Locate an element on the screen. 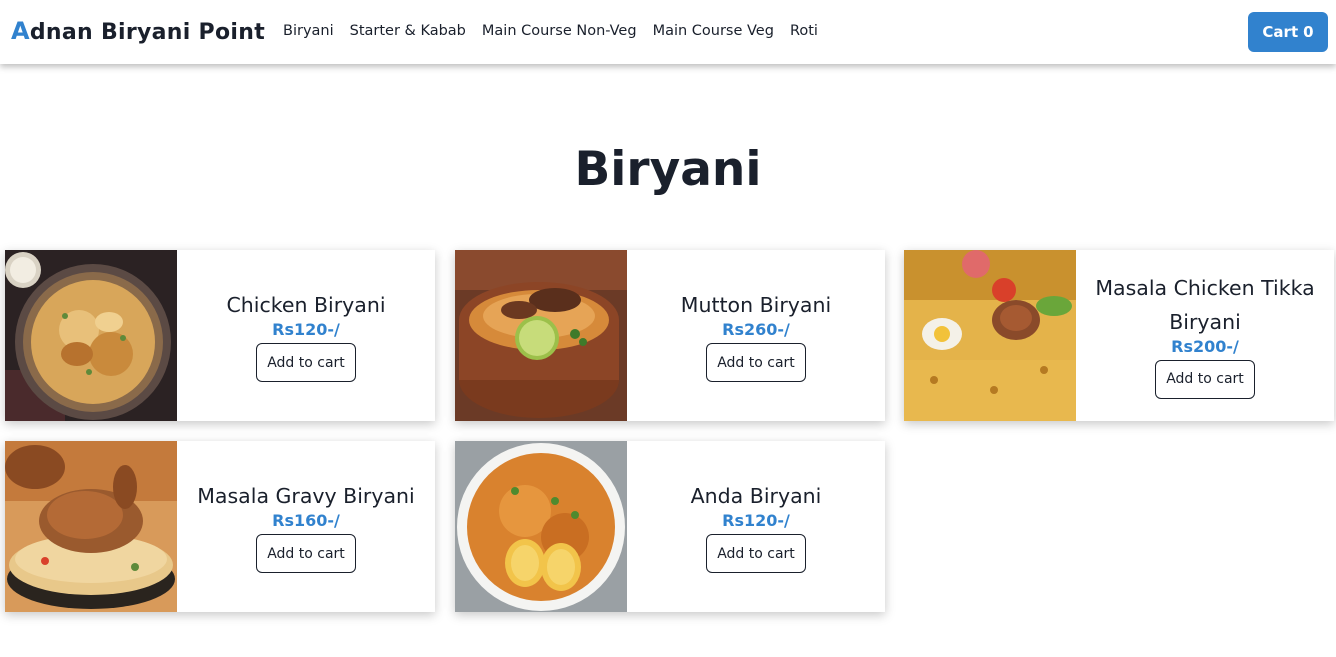 Image resolution: width=1336 pixels, height=657 pixels. nav-link-main-course-non-veg: Main Course Non-Veg is located at coordinates (559, 31).